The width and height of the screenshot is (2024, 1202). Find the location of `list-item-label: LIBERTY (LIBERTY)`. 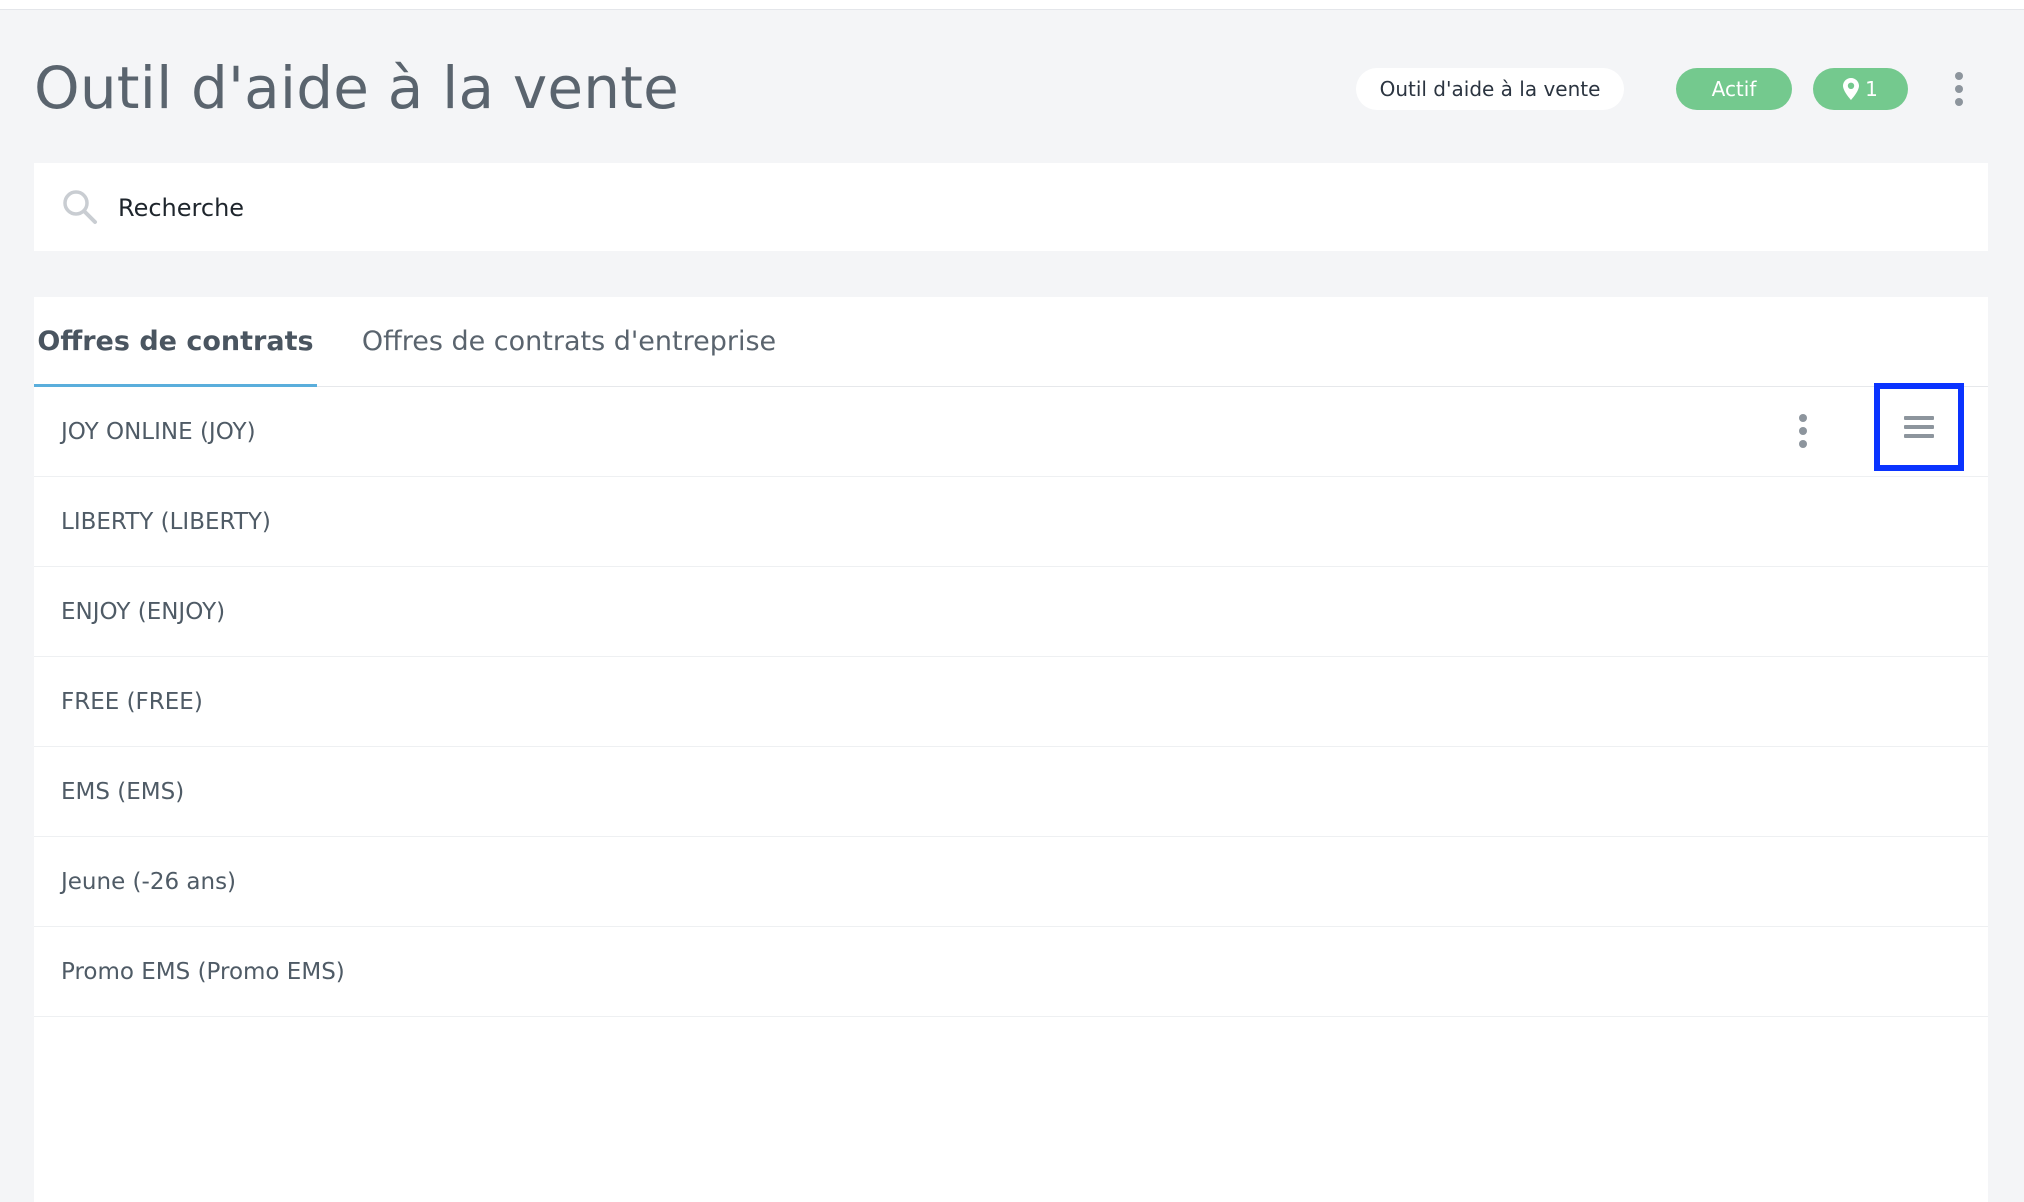

list-item-label: LIBERTY (LIBERTY) is located at coordinates (166, 521).